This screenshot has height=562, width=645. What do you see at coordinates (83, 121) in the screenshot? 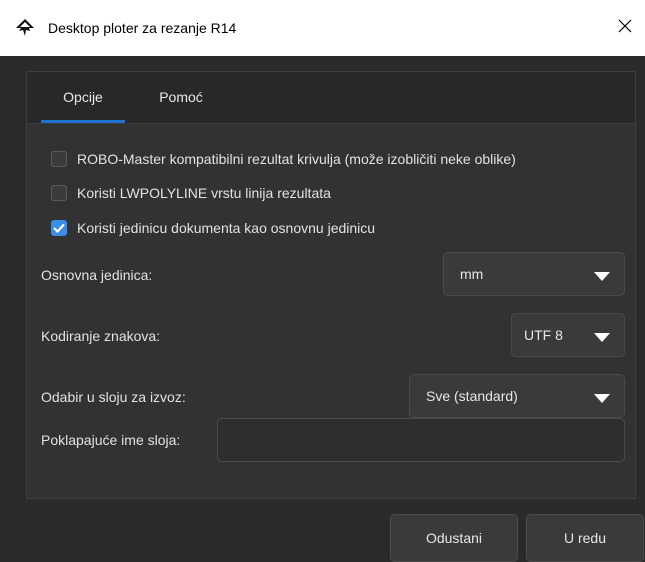
I see `active-tab-indicator` at bounding box center [83, 121].